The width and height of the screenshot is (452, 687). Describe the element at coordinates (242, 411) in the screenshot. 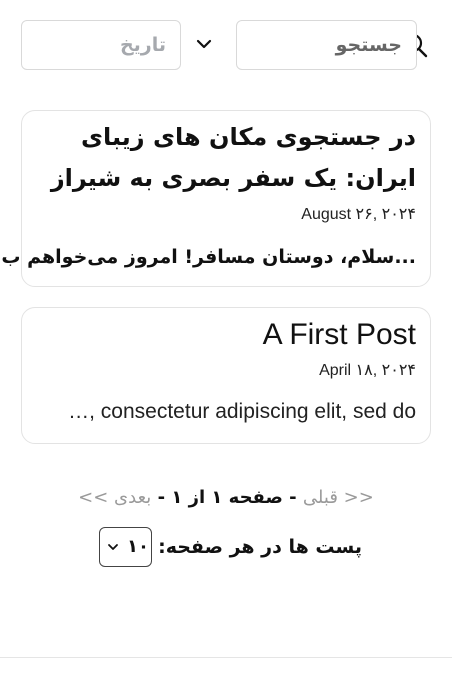

I see `post-excerpt: …, consectetur adipiscing elit, sed do` at that location.